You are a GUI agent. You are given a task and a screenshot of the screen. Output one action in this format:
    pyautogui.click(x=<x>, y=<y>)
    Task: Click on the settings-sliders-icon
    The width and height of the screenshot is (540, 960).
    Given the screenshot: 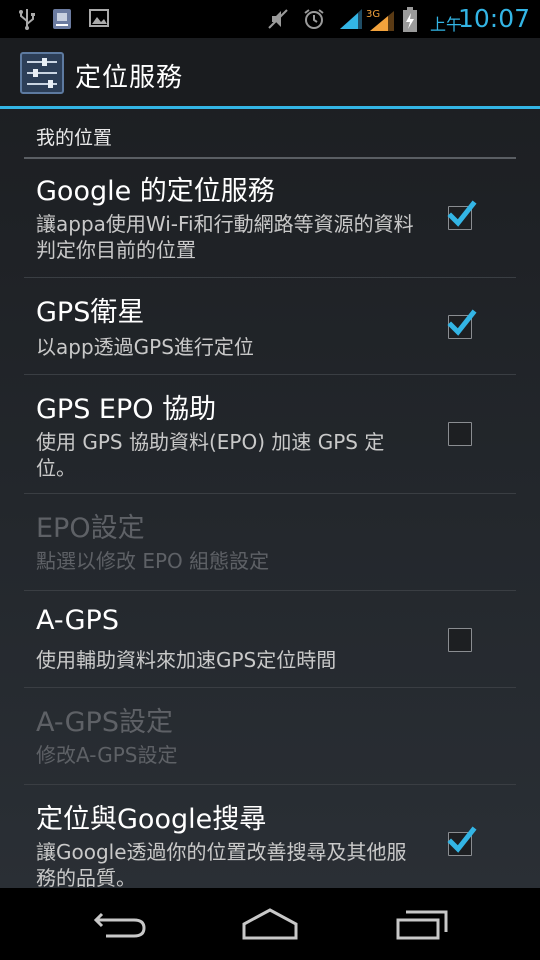 What is the action you would take?
    pyautogui.click(x=42, y=73)
    